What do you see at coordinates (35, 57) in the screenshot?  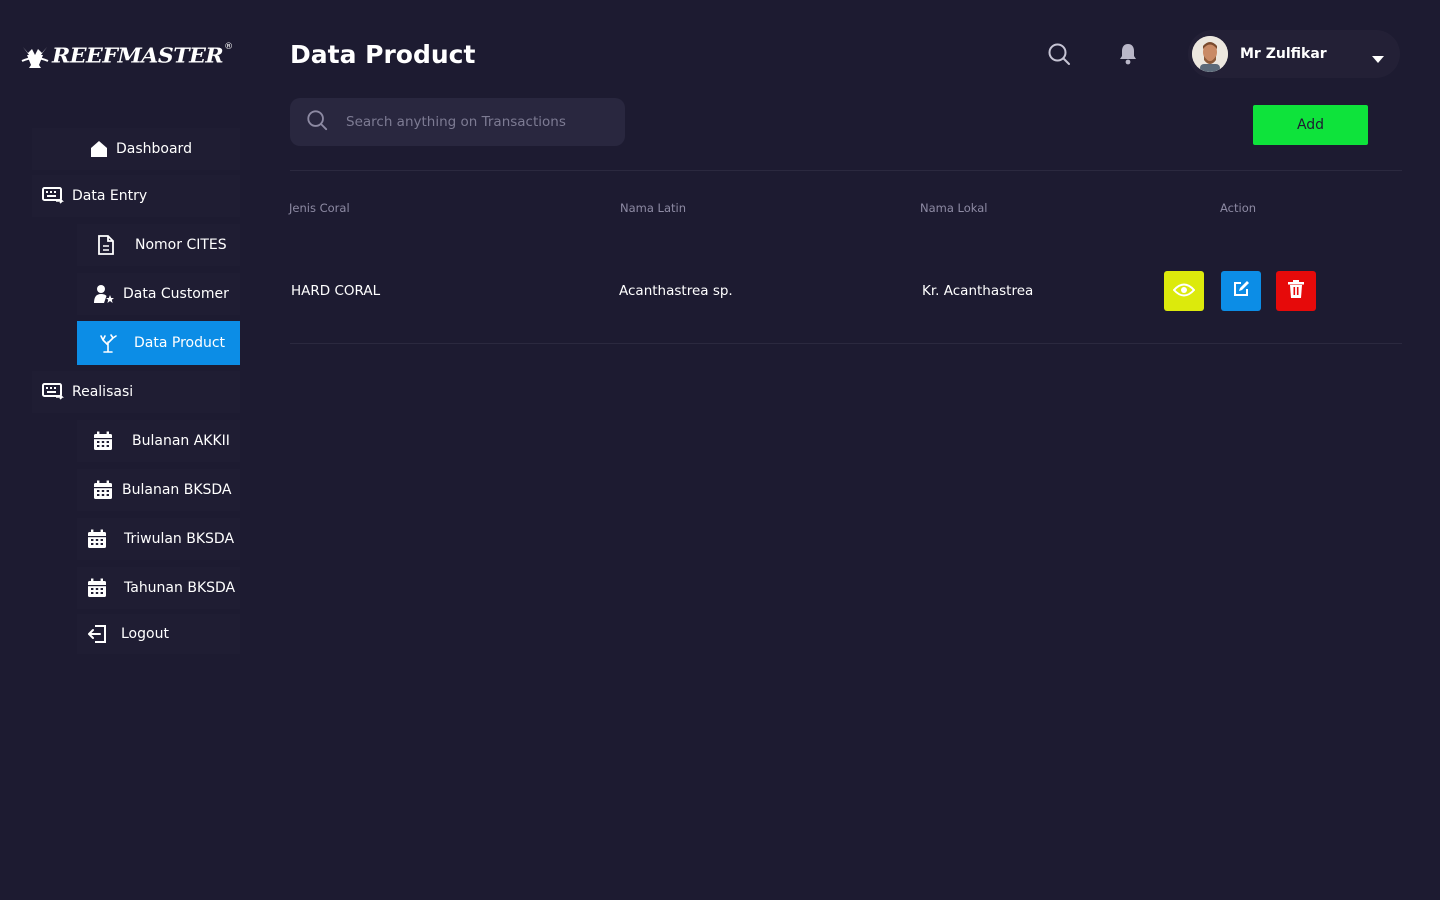 I see `trident-icon` at bounding box center [35, 57].